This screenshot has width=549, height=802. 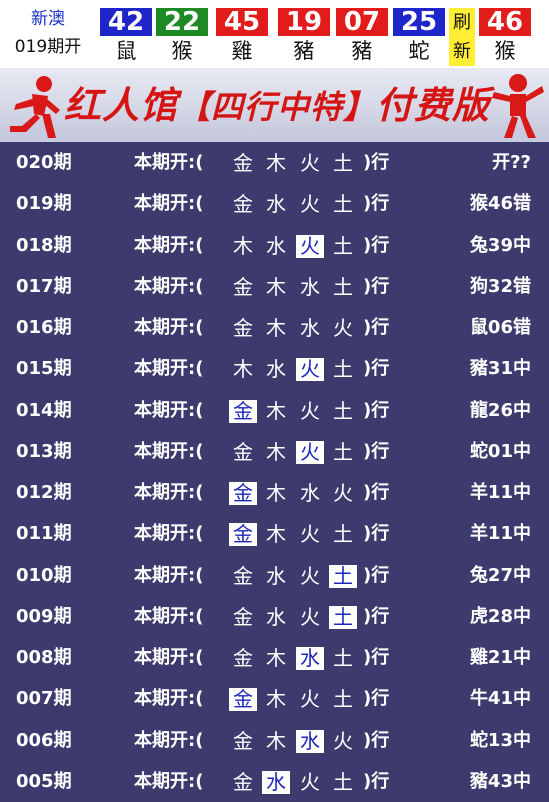 I want to click on issue-number: 008期, so click(x=44, y=657).